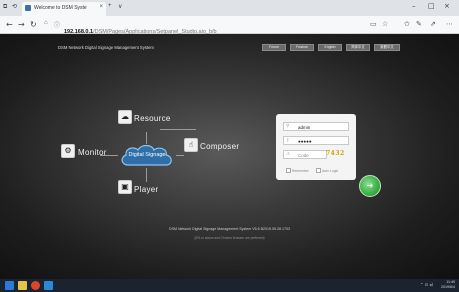 The image size is (459, 292). I want to click on user-icon: ⚲, so click(288, 126).